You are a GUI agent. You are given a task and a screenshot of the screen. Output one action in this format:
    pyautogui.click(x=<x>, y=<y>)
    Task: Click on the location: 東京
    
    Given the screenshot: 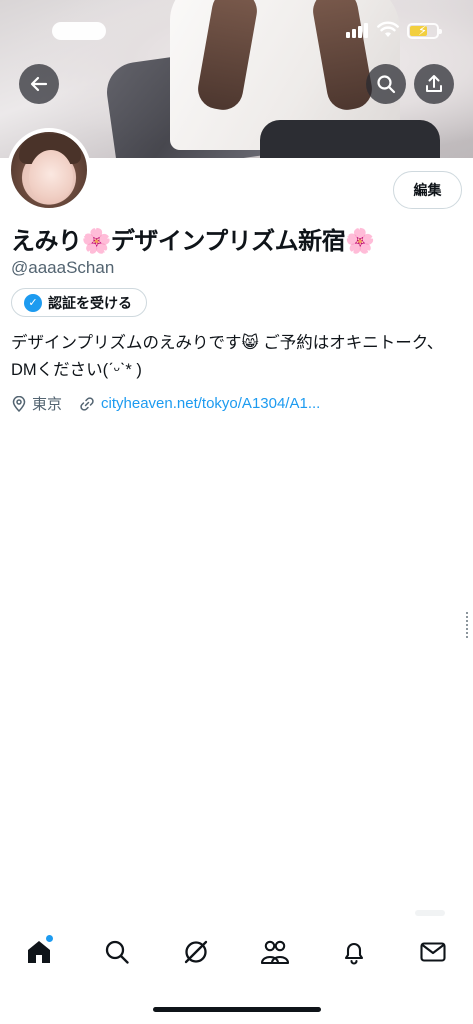 What is the action you would take?
    pyautogui.click(x=36, y=403)
    